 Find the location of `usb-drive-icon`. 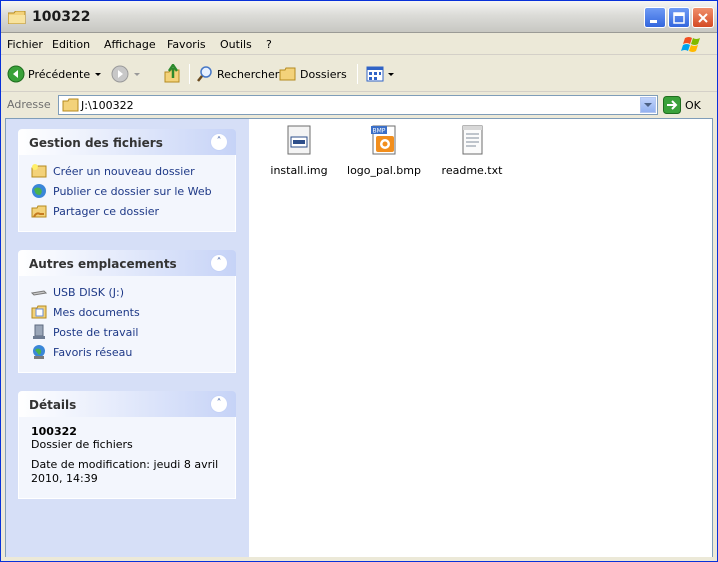

usb-drive-icon is located at coordinates (39, 293).